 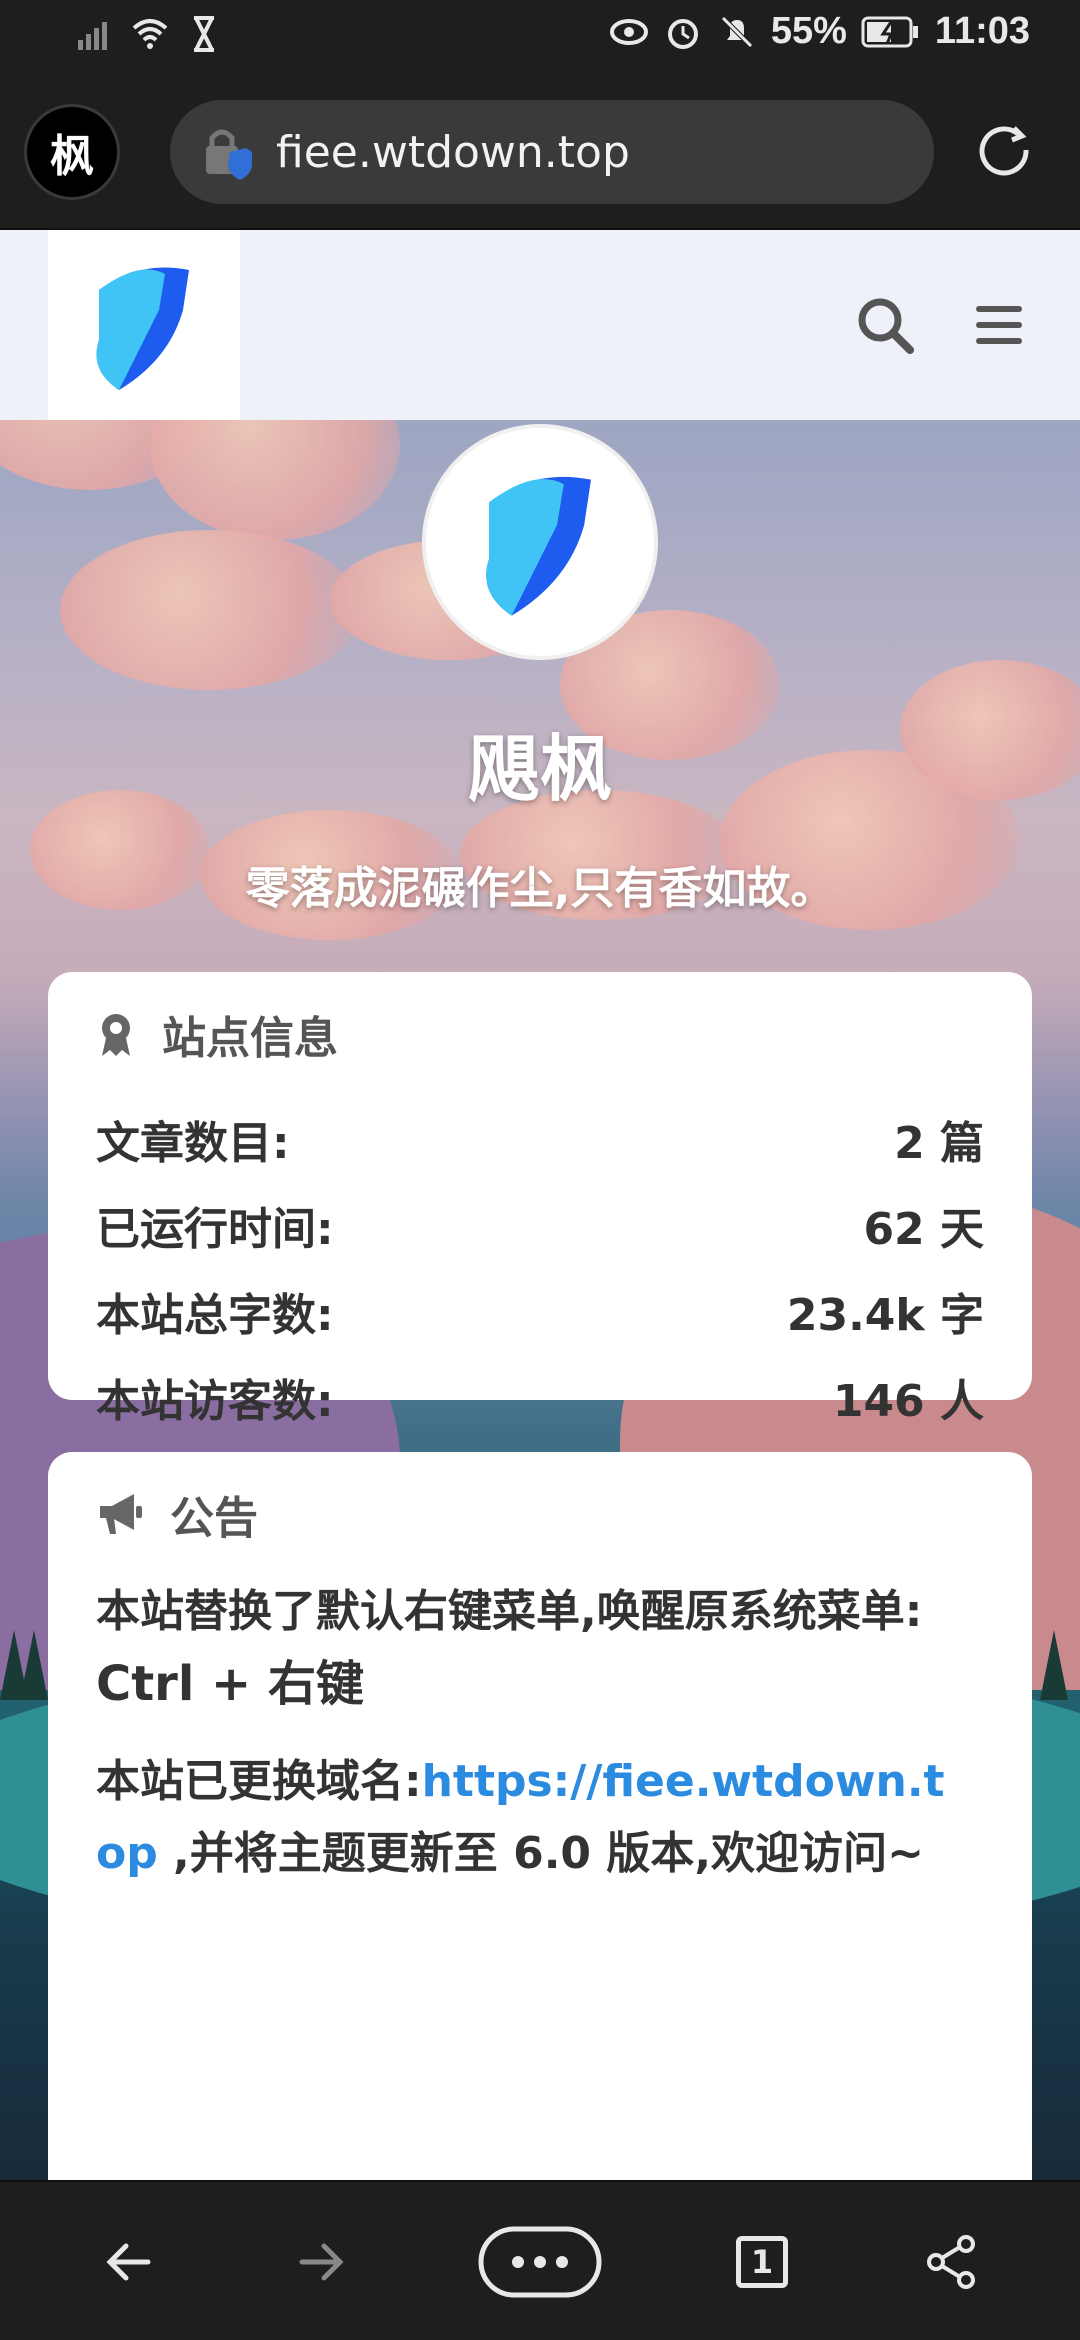 I want to click on bullhorn-icon, so click(x=121, y=1514).